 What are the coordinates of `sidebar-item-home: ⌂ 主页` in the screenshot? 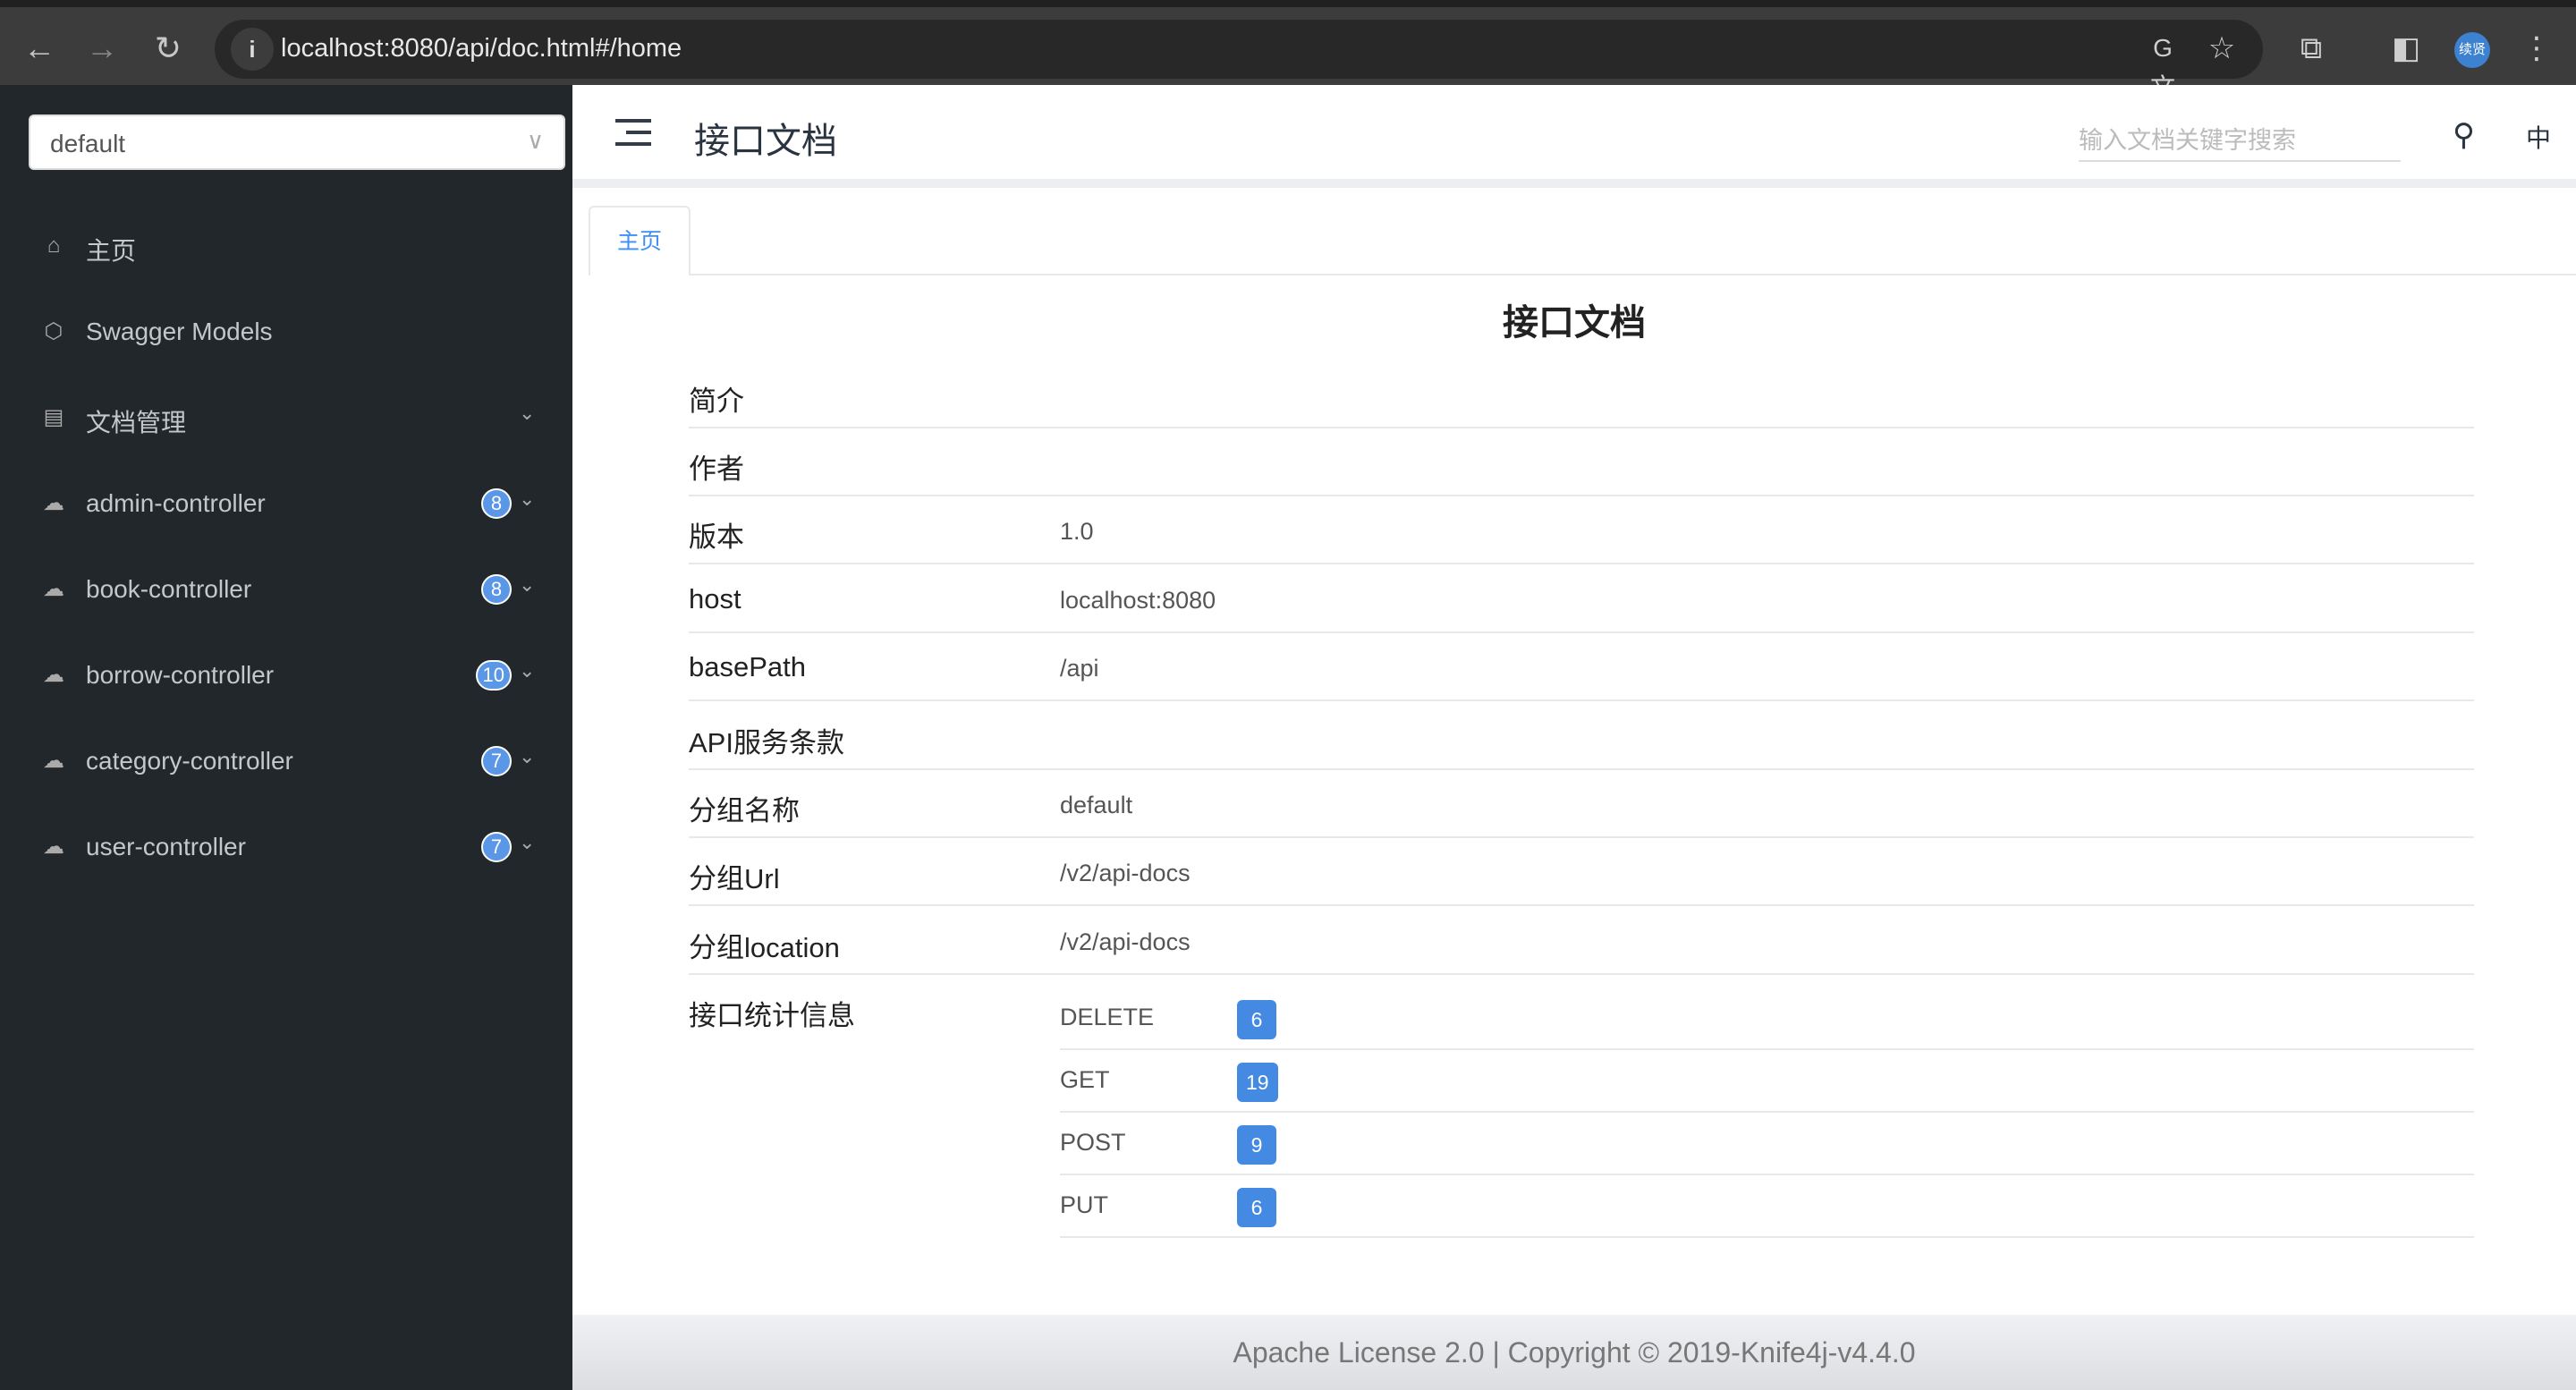 It's located at (286, 246).